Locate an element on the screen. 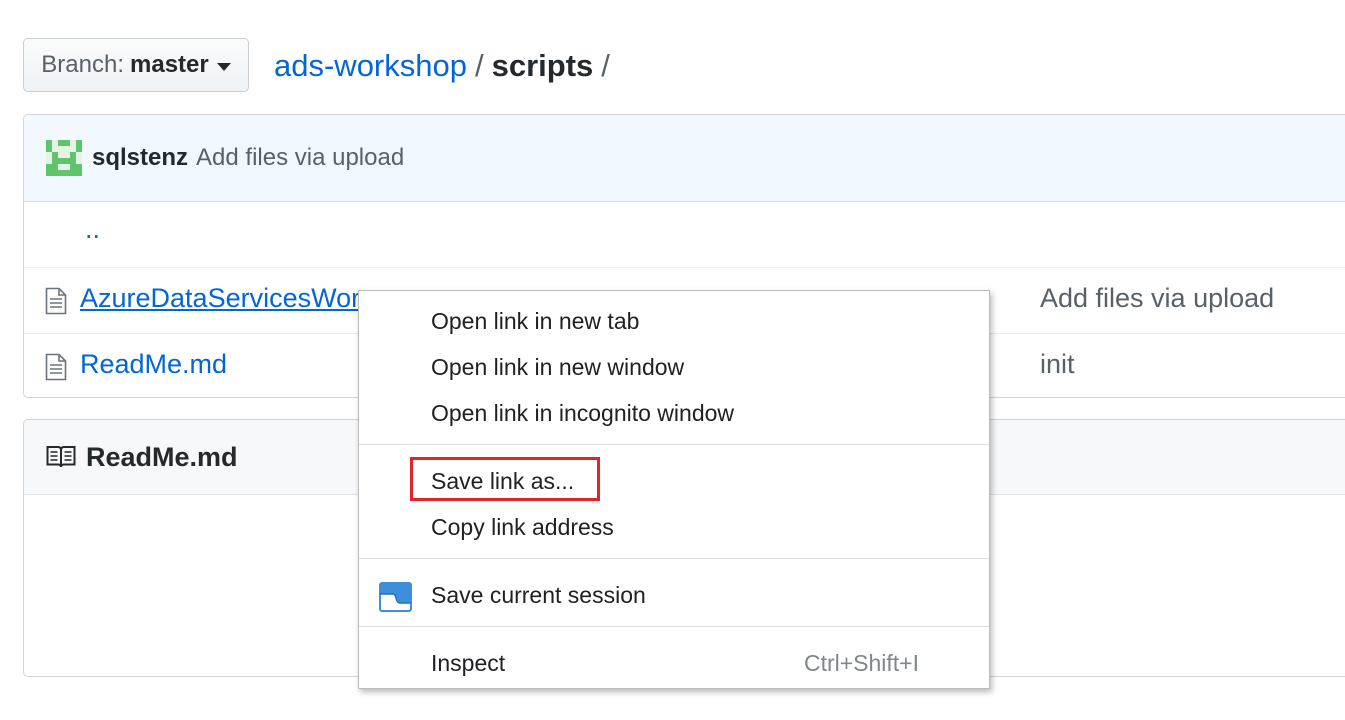  file-commit-message: init is located at coordinates (1057, 364).